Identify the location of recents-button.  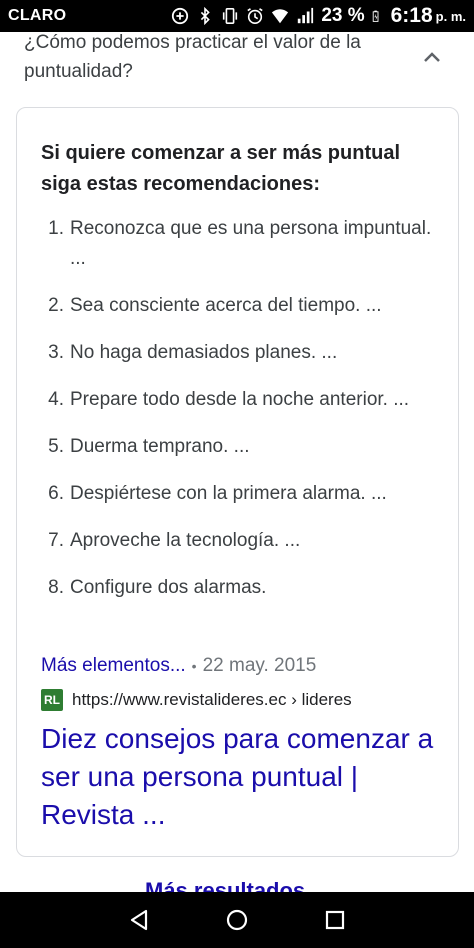
(335, 920).